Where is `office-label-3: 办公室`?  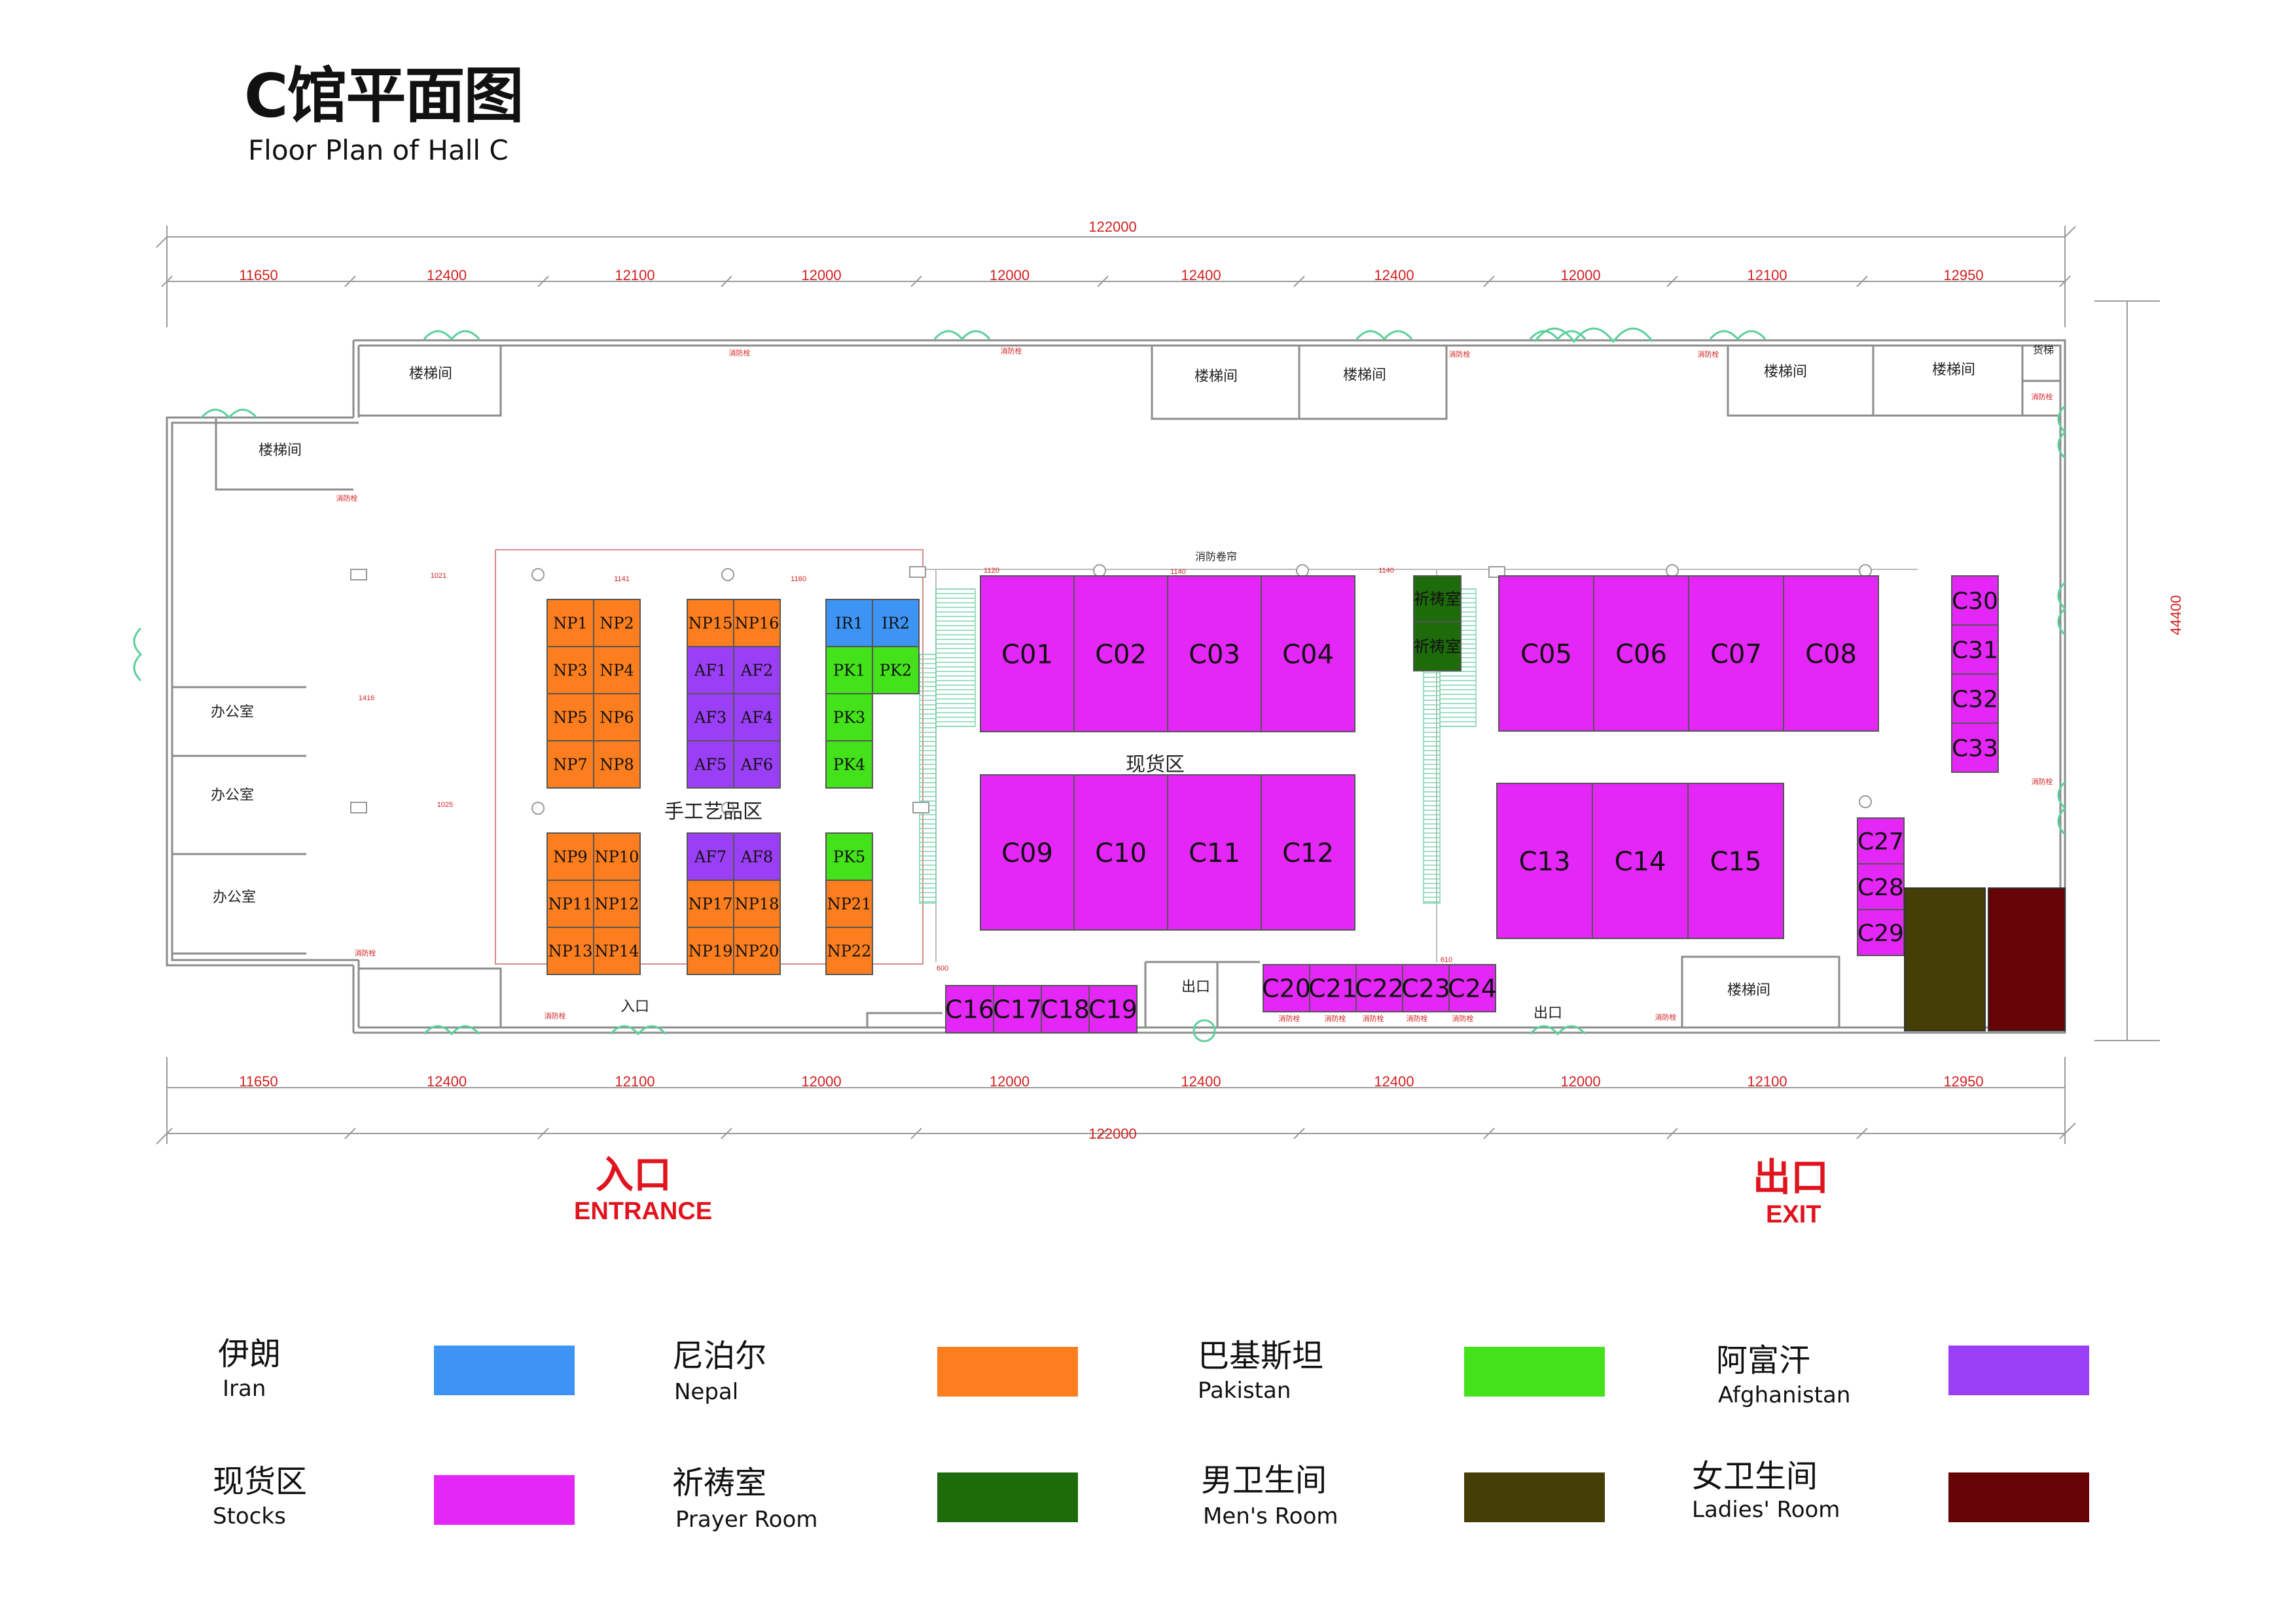 office-label-3: 办公室 is located at coordinates (235, 898).